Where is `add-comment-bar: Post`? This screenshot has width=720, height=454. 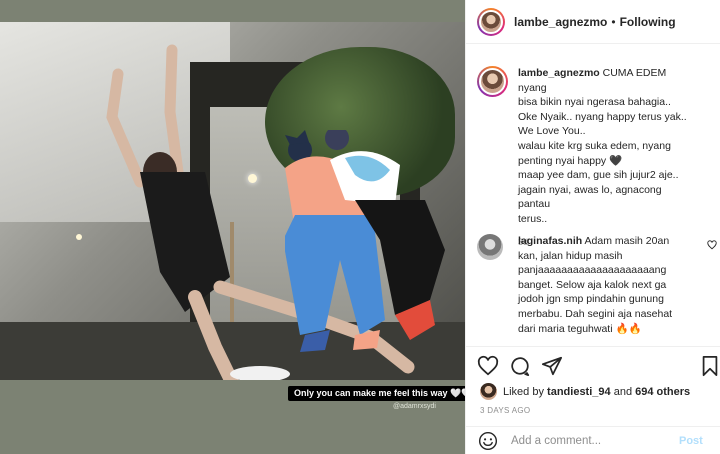
add-comment-bar: Post is located at coordinates (593, 440).